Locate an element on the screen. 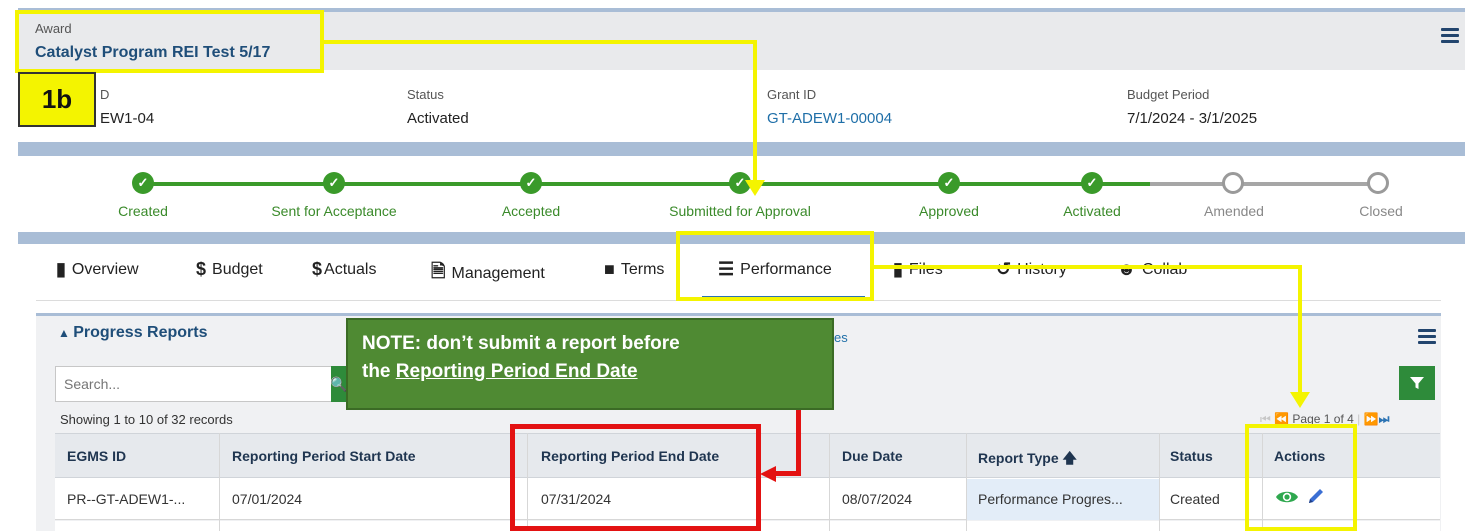  highlight-performance-tab is located at coordinates (775, 266).